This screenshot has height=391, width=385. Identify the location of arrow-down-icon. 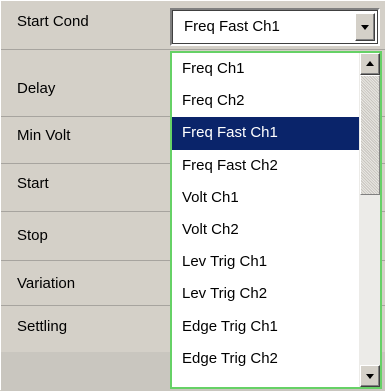
(370, 376).